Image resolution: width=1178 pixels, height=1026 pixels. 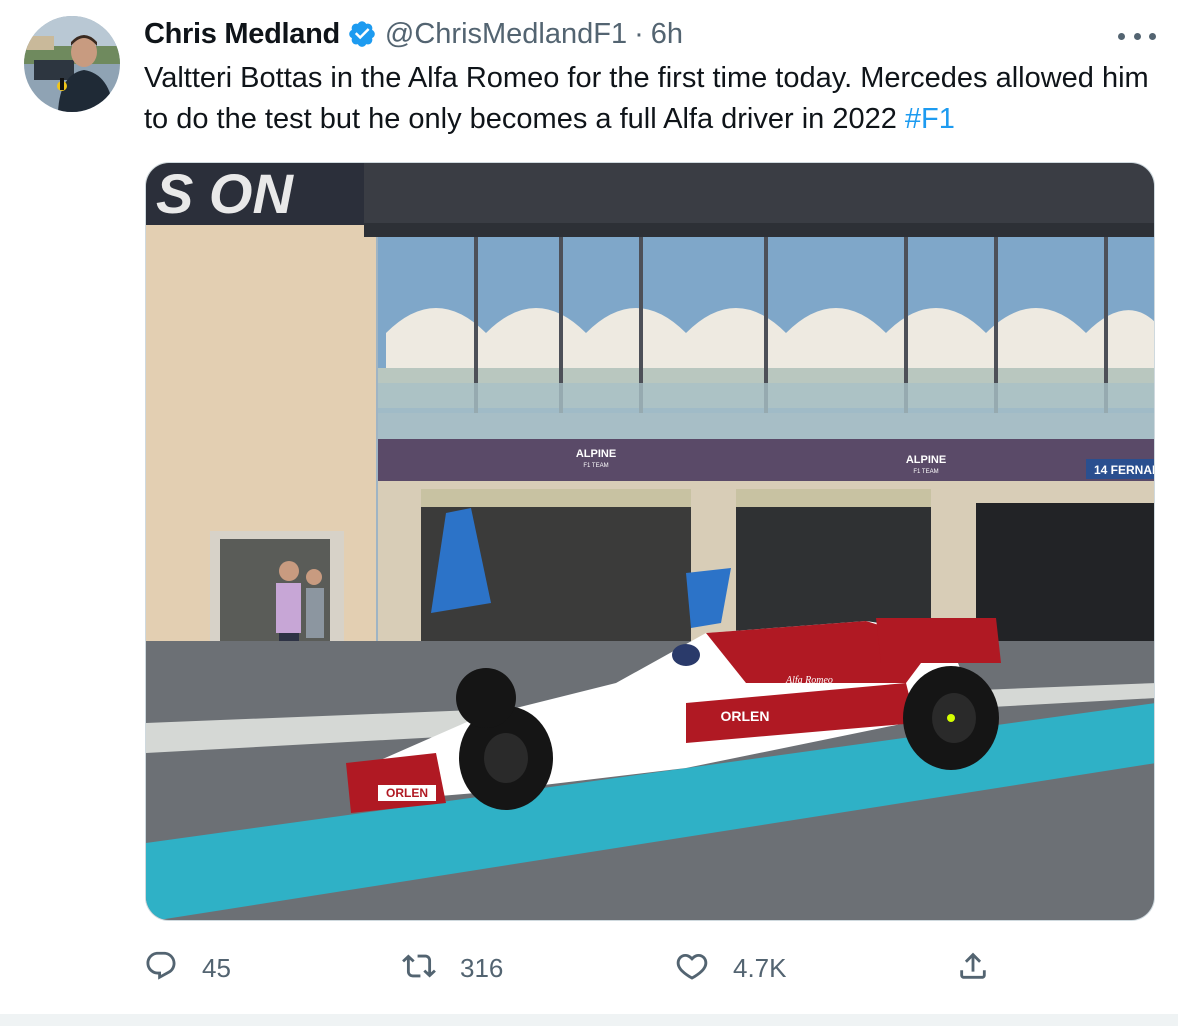 I want to click on share-button, so click(x=973, y=968).